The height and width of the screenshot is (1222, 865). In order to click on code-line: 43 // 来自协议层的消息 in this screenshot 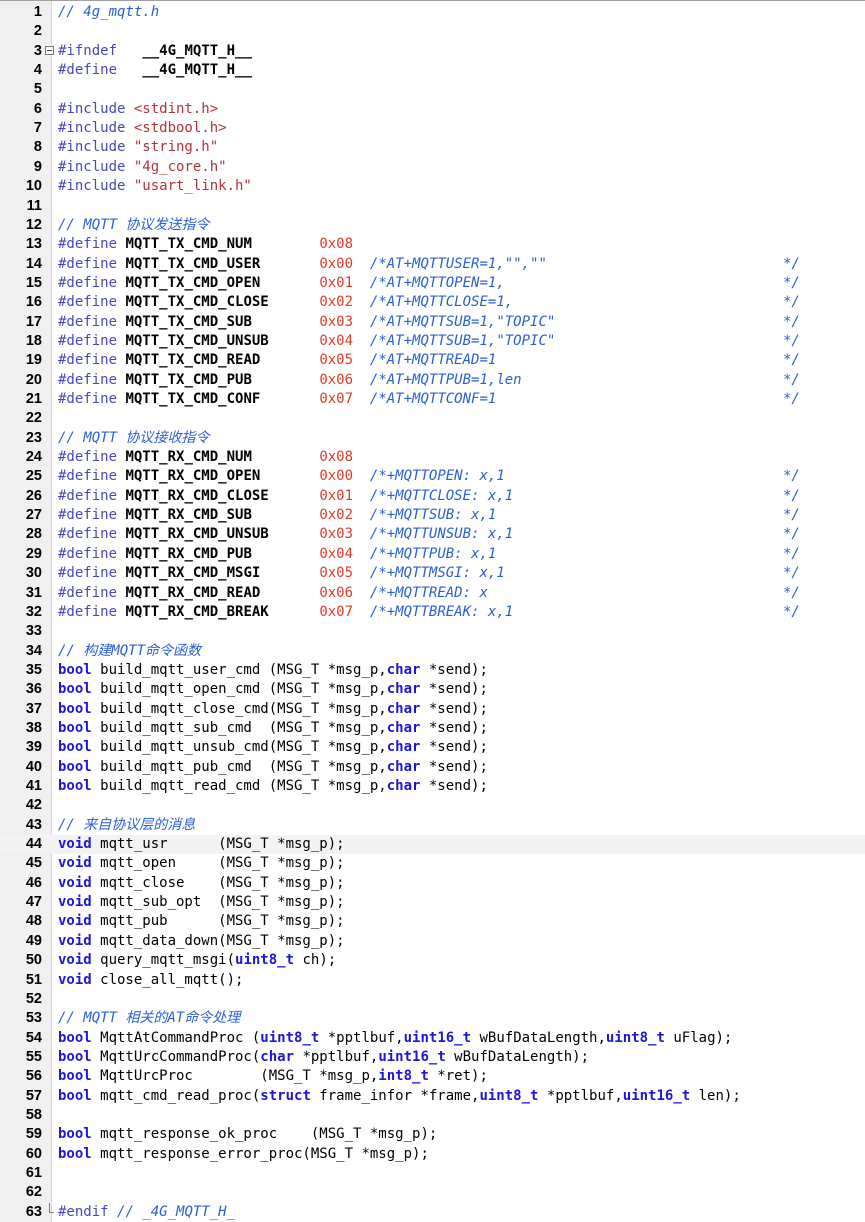, I will do `click(432, 825)`.